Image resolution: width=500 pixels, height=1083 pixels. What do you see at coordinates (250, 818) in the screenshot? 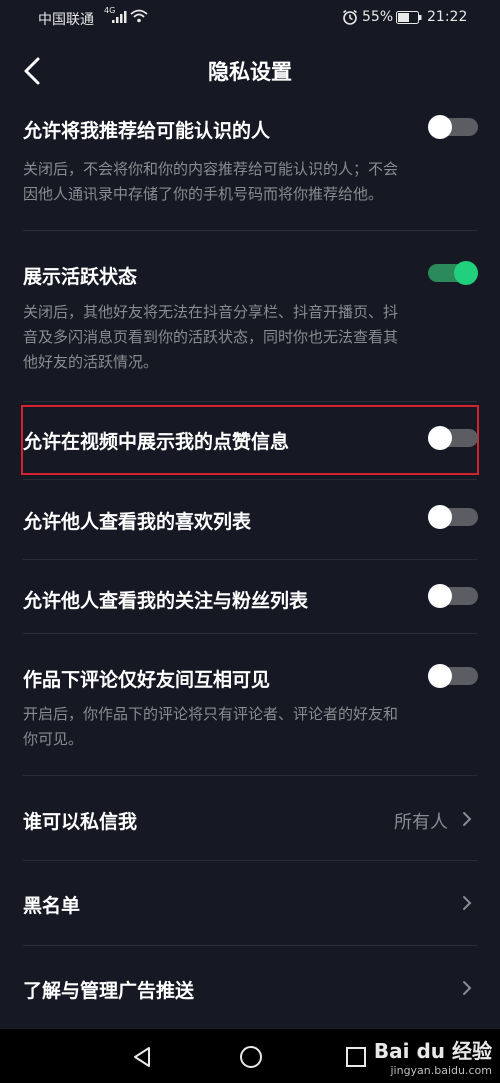
I see `row-who-can-message: 谁可以私信我 所有人` at bounding box center [250, 818].